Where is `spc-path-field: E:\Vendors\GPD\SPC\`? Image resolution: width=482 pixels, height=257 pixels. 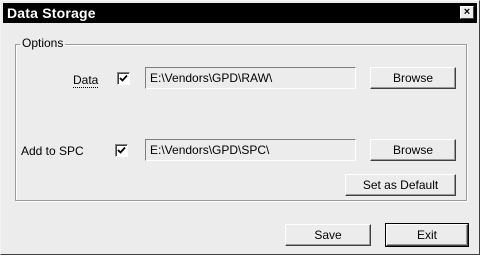
spc-path-field: E:\Vendors\GPD\SPC\ is located at coordinates (250, 150).